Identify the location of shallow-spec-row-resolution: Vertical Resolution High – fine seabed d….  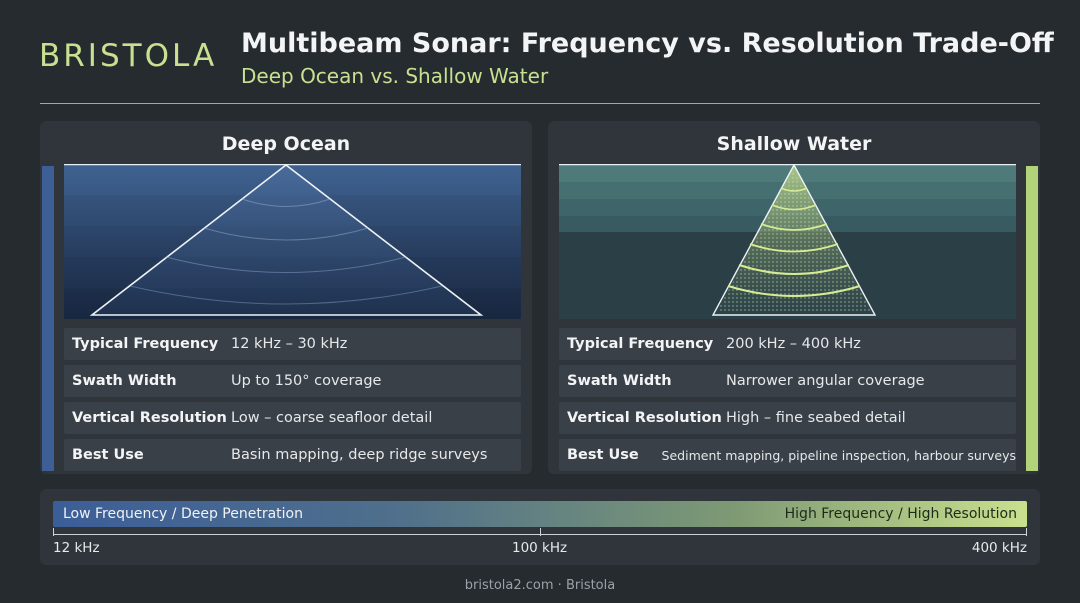
(787, 418).